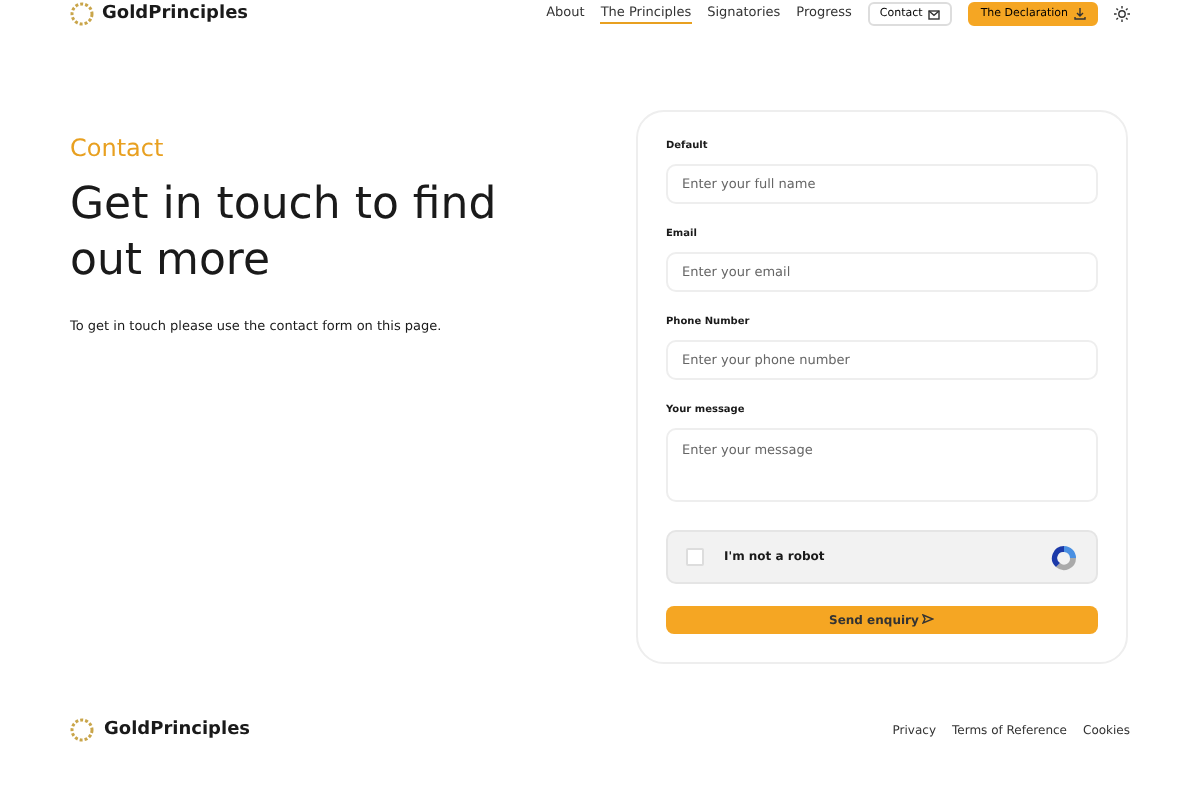 Image resolution: width=1200 pixels, height=800 pixels. What do you see at coordinates (1080, 14) in the screenshot?
I see `download-icon` at bounding box center [1080, 14].